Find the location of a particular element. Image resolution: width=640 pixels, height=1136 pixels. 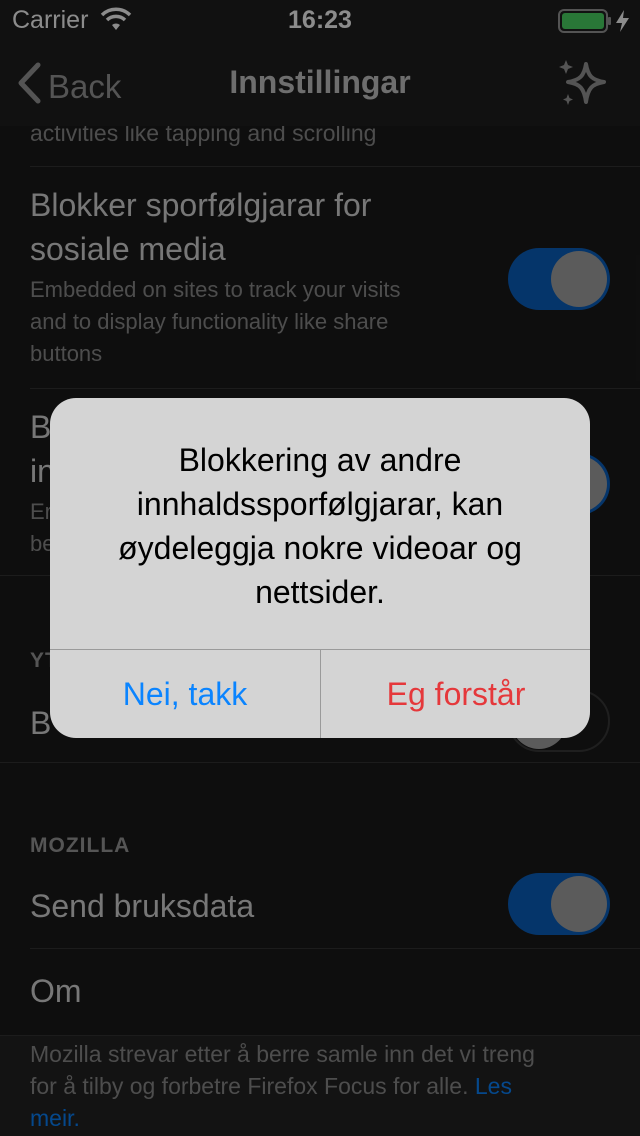

alert-message-line-1: Blokkering av andre is located at coordinates (320, 460).